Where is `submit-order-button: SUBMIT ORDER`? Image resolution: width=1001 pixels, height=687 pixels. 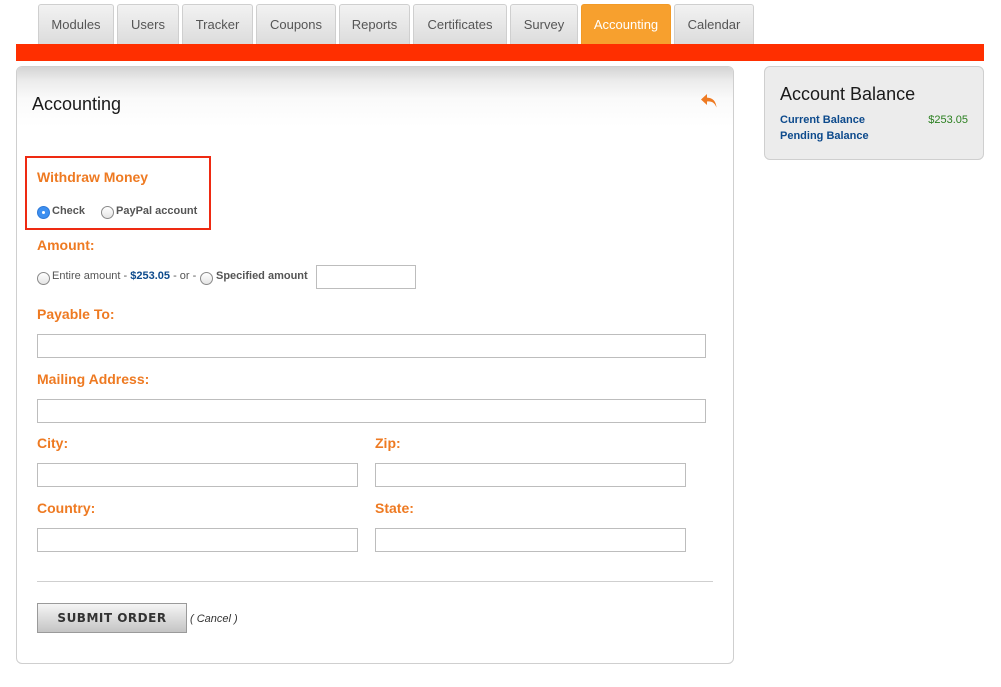 submit-order-button: SUBMIT ORDER is located at coordinates (112, 618).